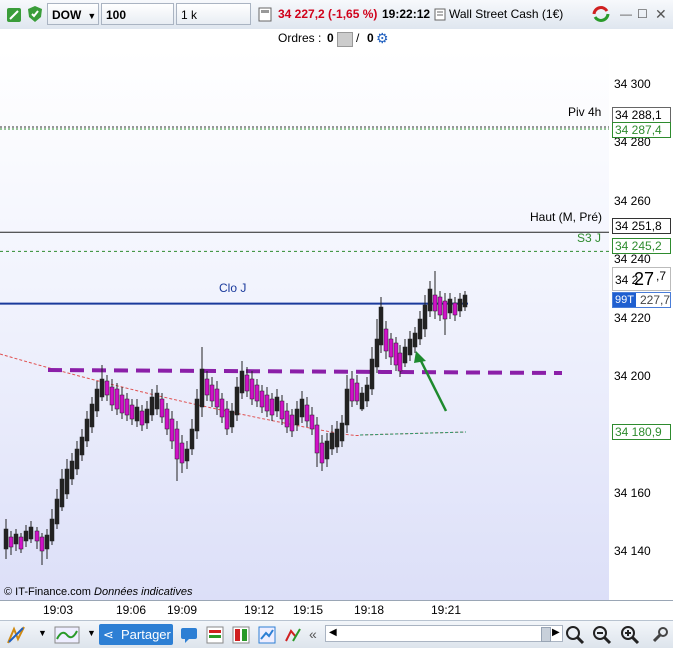 The width and height of the screenshot is (673, 648). Describe the element at coordinates (336, 39) in the screenshot. I see `orders-bar: Ordres : 0 / 0 ⚙` at that location.